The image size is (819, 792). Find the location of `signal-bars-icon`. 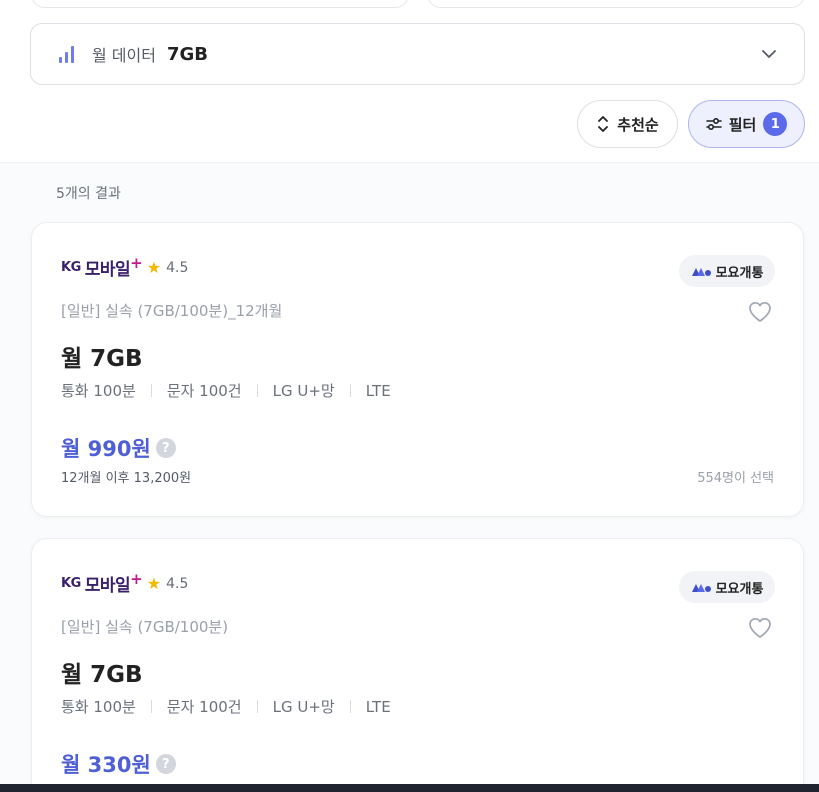

signal-bars-icon is located at coordinates (69, 54).